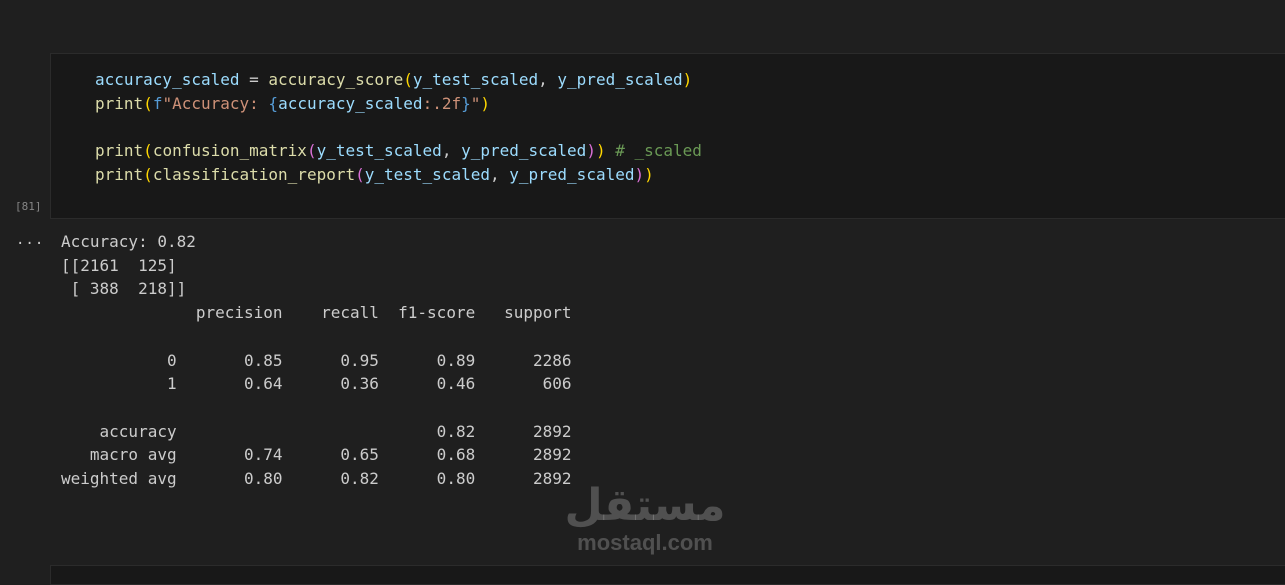  Describe the element at coordinates (667, 575) in the screenshot. I see `next-code-cell` at that location.